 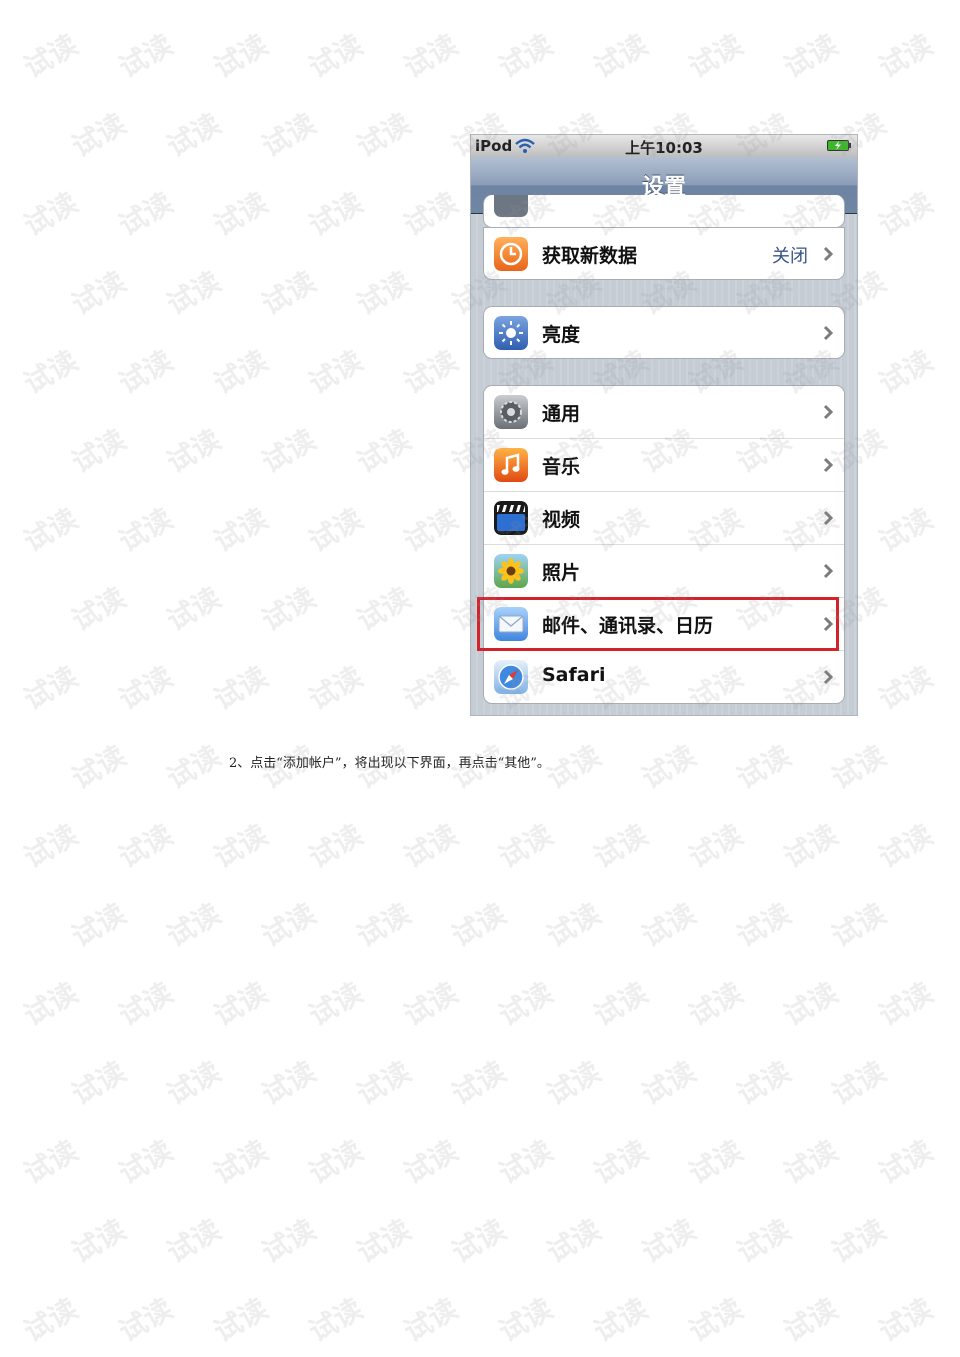 What do you see at coordinates (574, 675) in the screenshot?
I see `row-label: Safari` at bounding box center [574, 675].